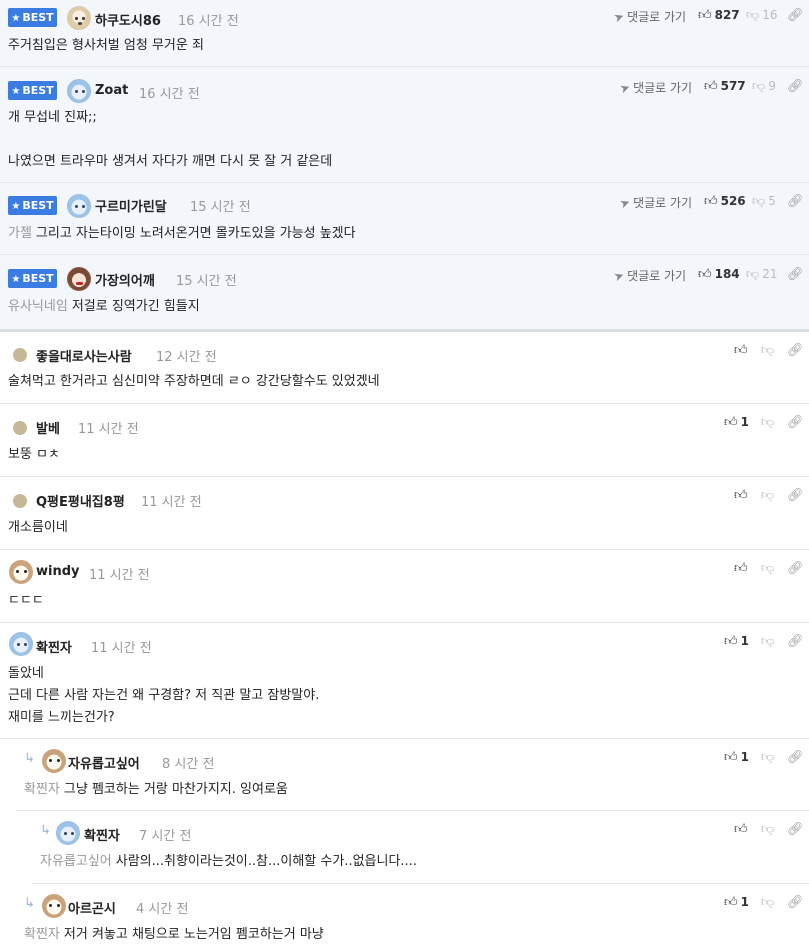 The height and width of the screenshot is (950, 809). I want to click on comment-author: 좋을대로사는사람, so click(84, 355).